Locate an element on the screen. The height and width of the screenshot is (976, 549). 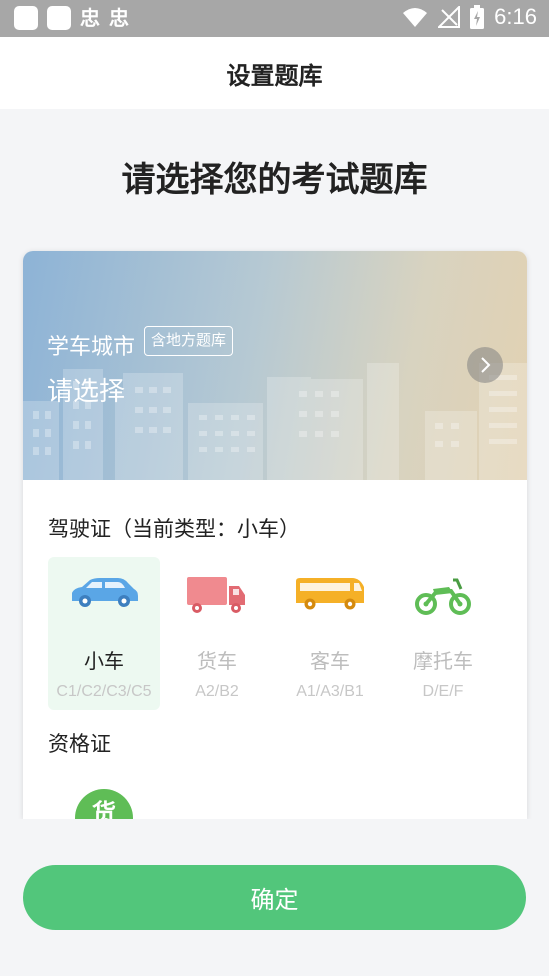
qualification-section-title: 资格证 is located at coordinates (79, 744).